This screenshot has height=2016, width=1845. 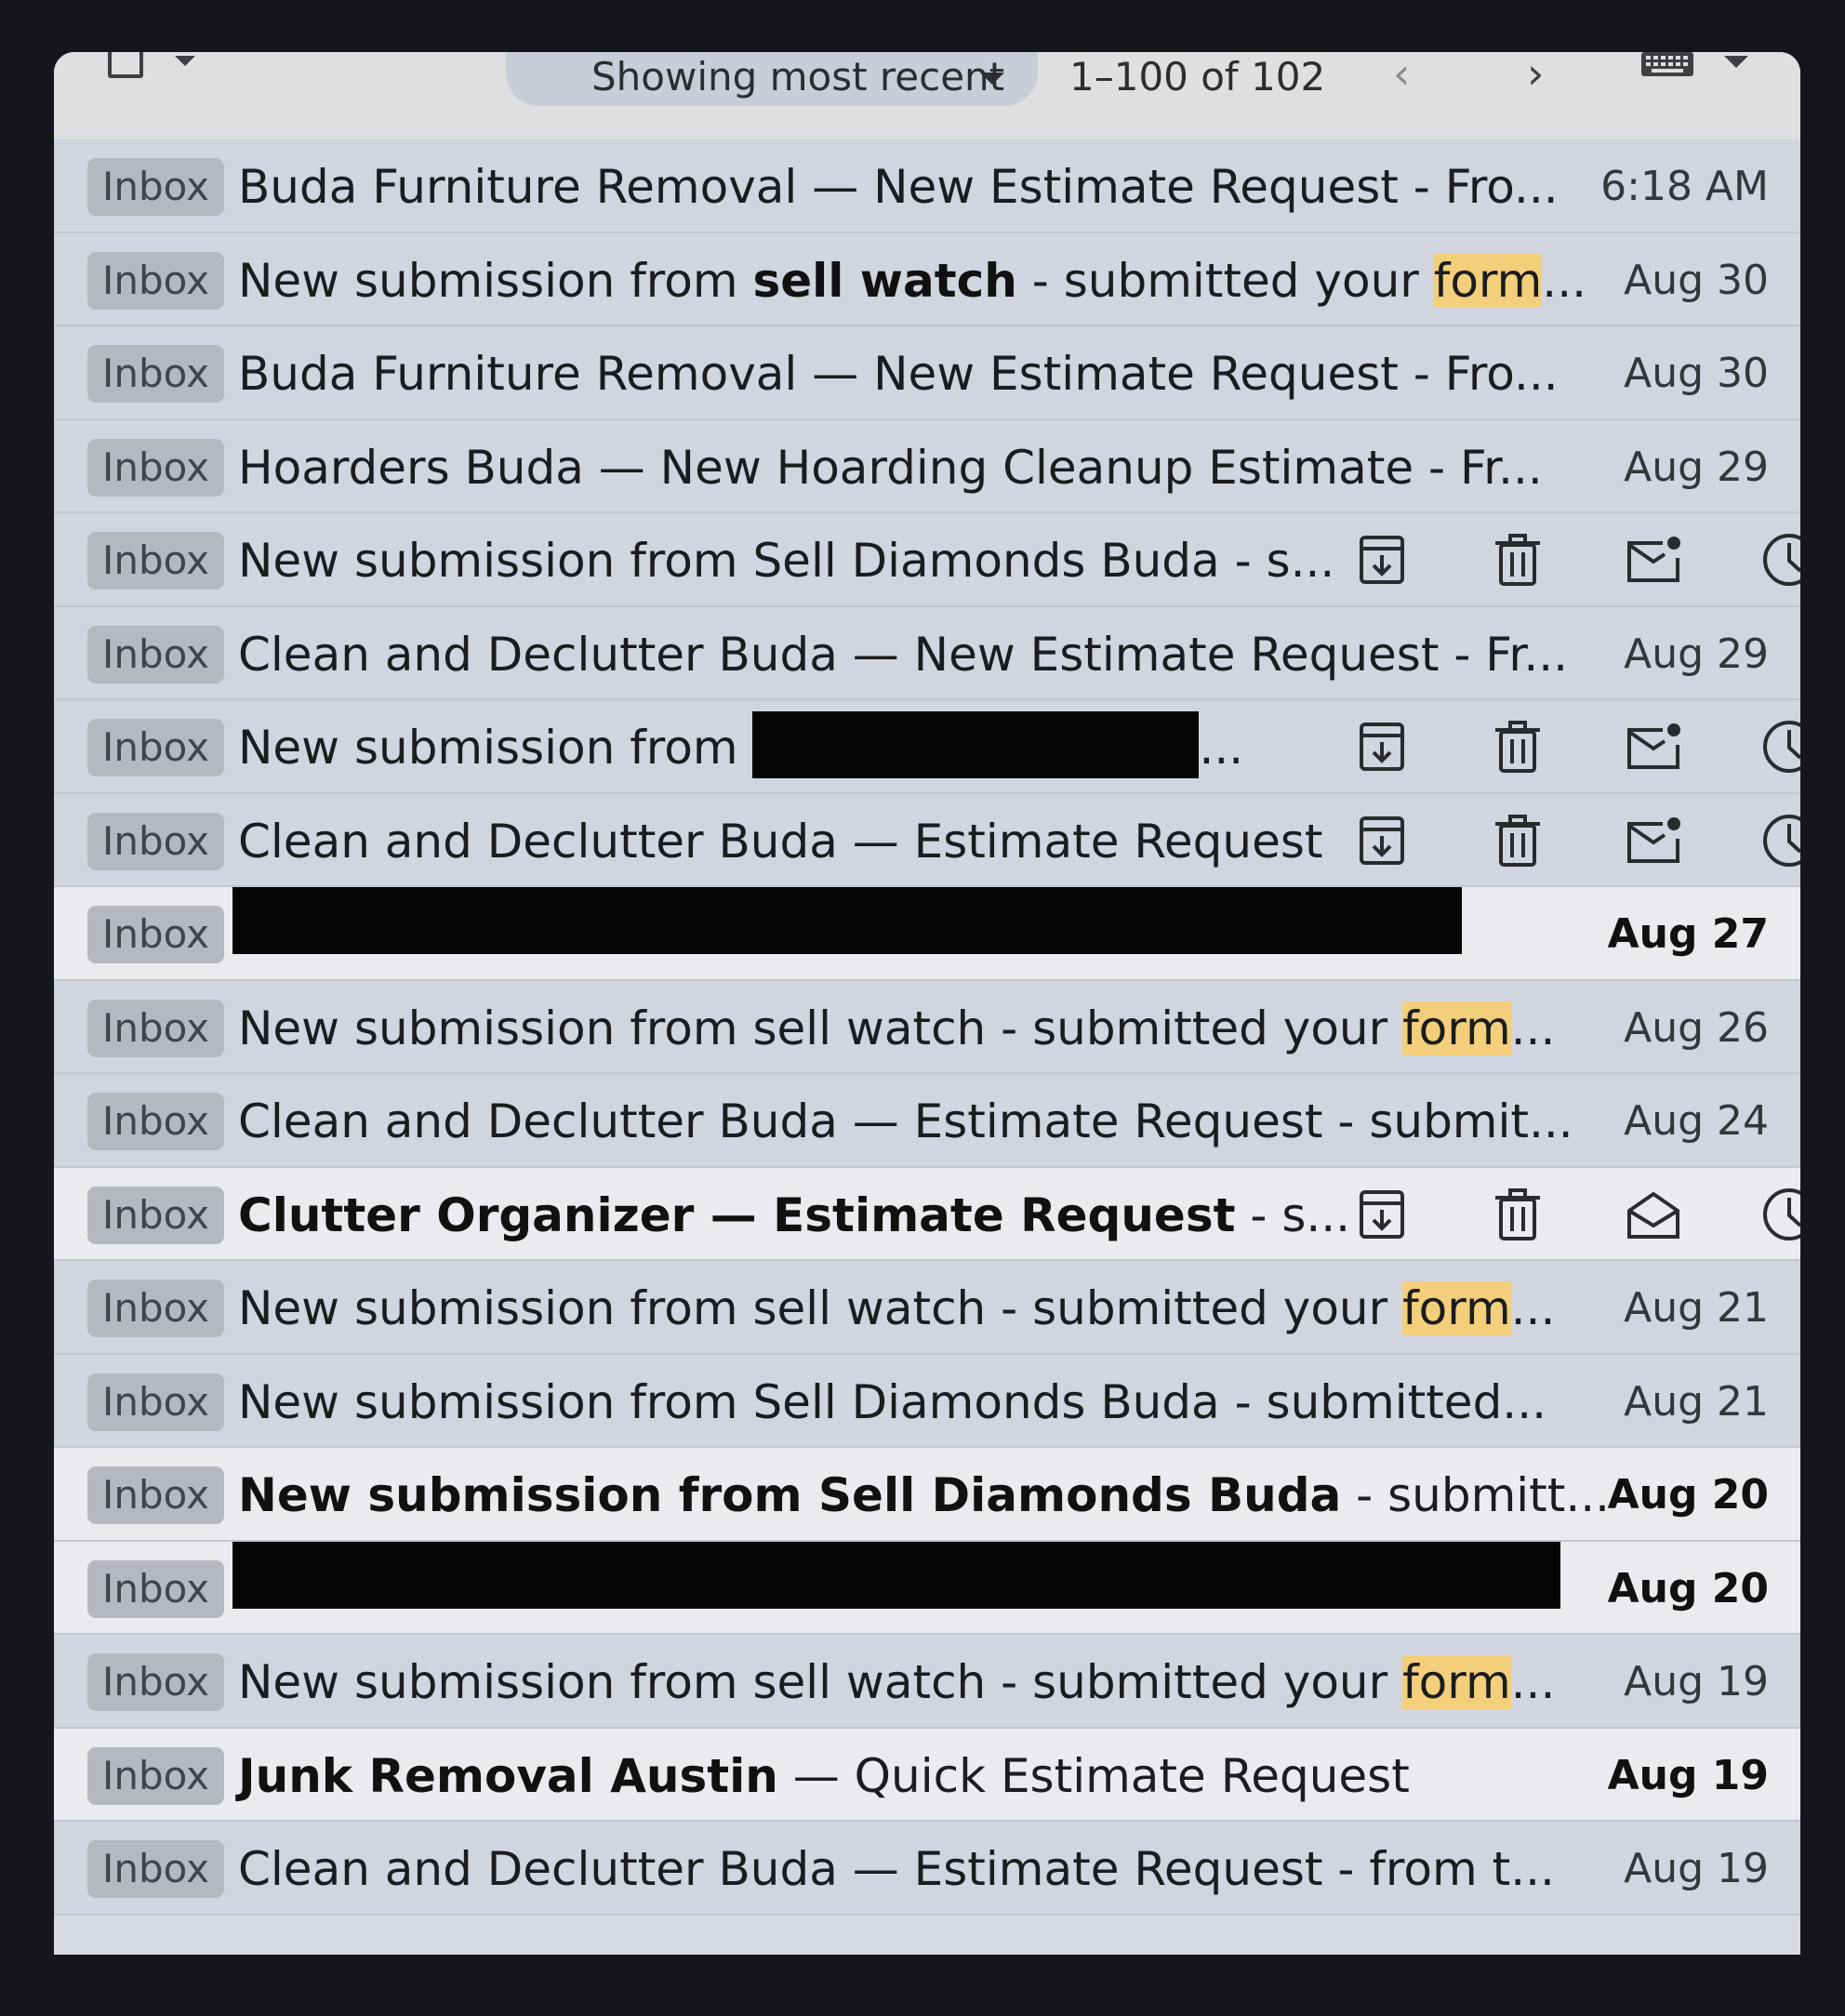 What do you see at coordinates (1696, 1308) in the screenshot?
I see `email-date: Aug 21` at bounding box center [1696, 1308].